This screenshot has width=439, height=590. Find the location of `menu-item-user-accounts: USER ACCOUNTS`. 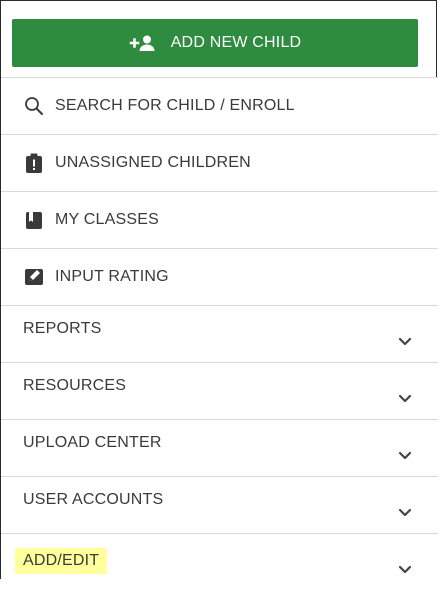

menu-item-user-accounts: USER ACCOUNTS is located at coordinates (219, 504).